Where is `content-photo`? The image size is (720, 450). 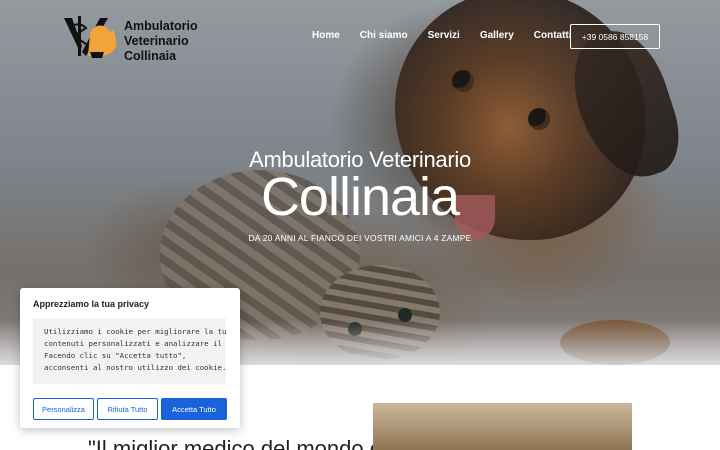
content-photo is located at coordinates (502, 426).